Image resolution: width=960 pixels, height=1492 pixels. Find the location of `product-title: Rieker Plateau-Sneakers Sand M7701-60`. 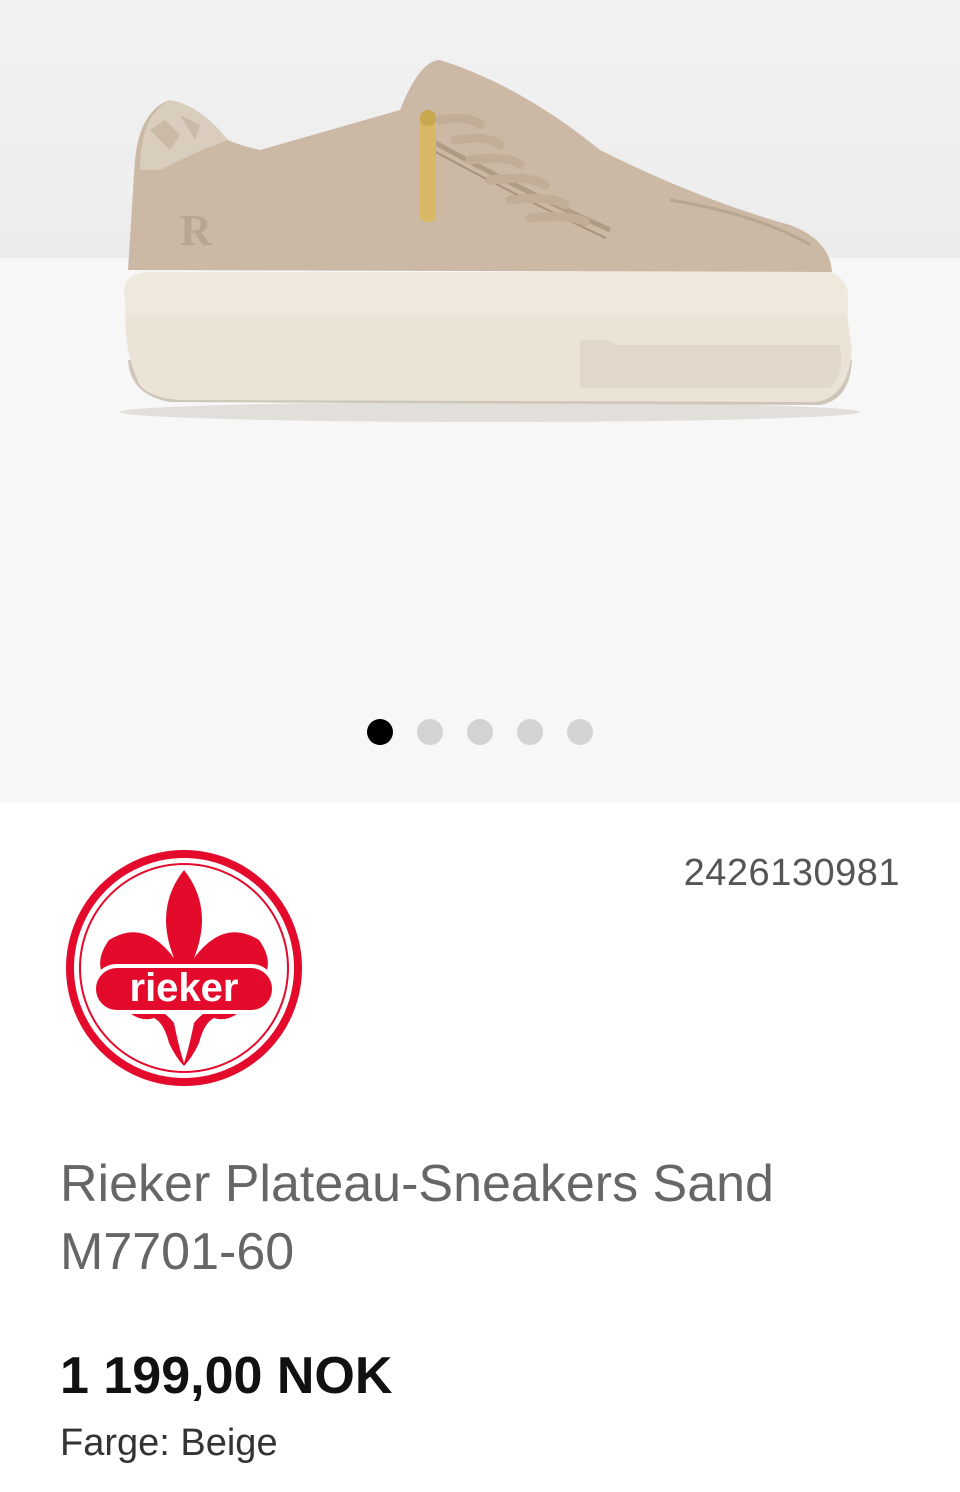

product-title: Rieker Plateau-Sneakers Sand M7701-60 is located at coordinates (417, 1218).